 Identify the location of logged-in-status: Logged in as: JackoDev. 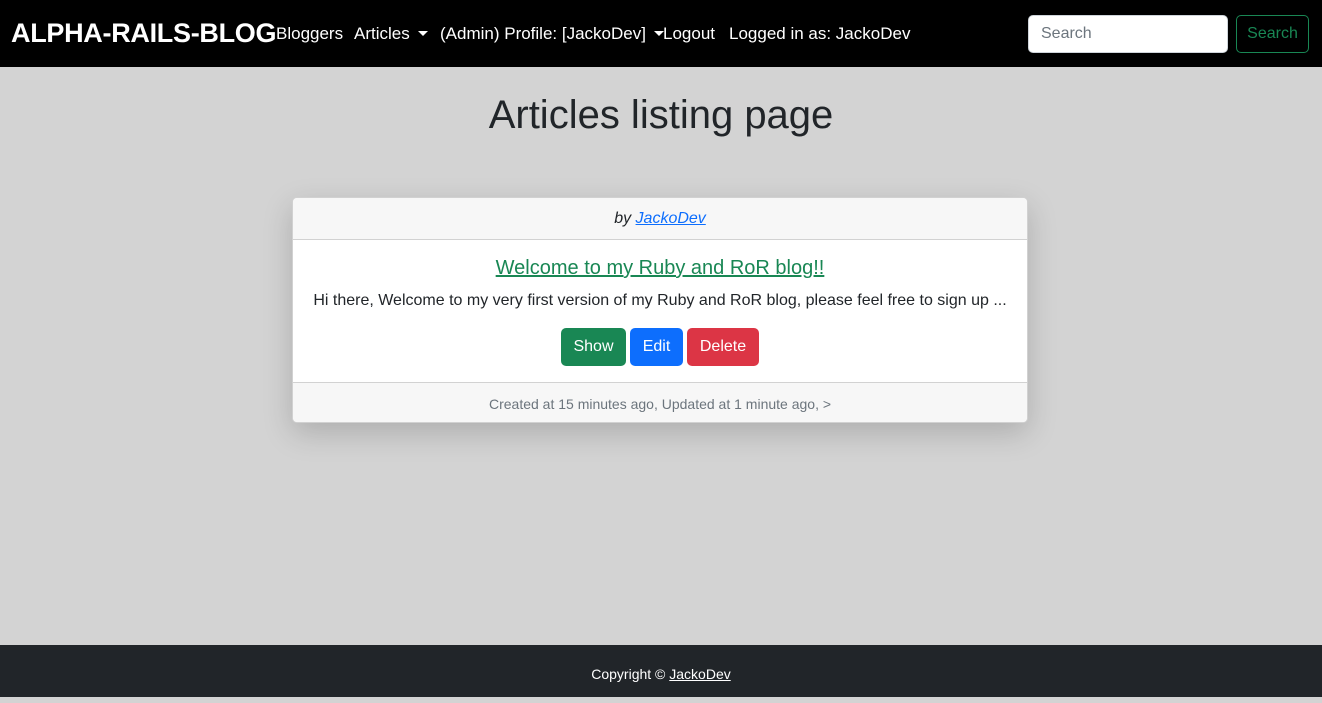
(820, 33).